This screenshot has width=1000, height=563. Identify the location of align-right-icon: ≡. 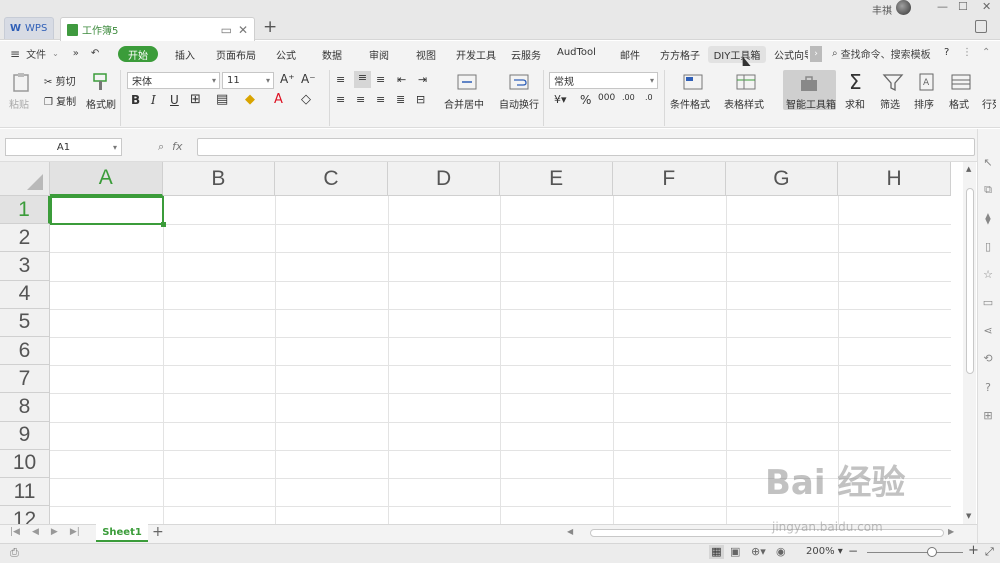
(380, 99).